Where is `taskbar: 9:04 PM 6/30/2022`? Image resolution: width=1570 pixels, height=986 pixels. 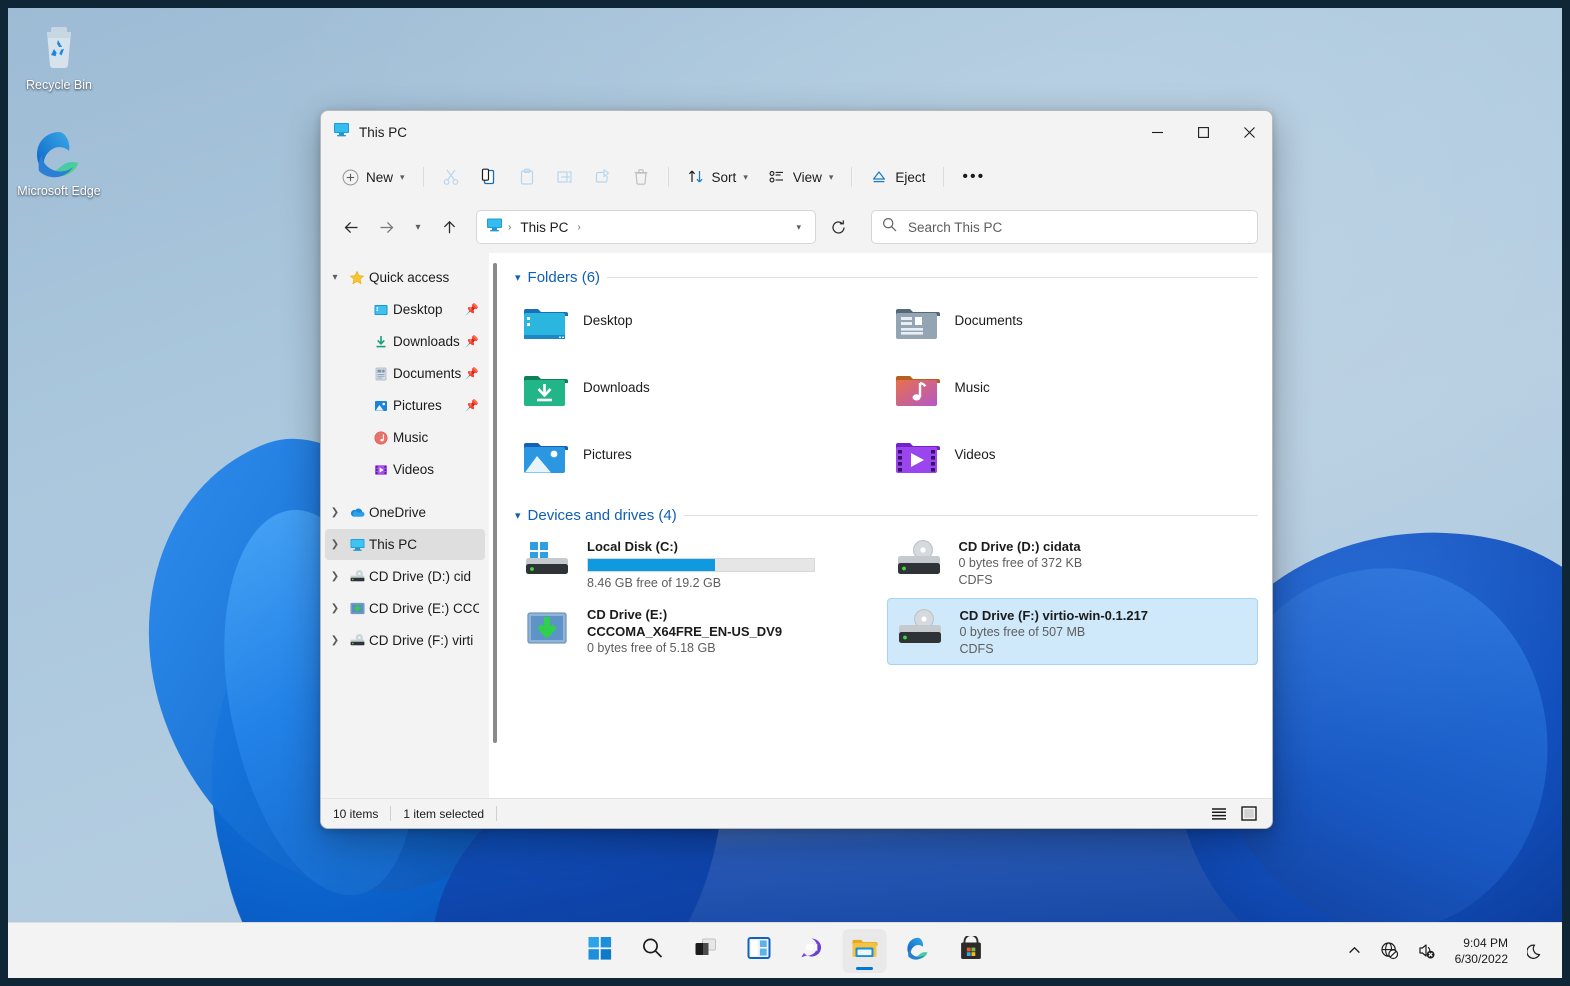 taskbar: 9:04 PM 6/30/2022 is located at coordinates (785, 950).